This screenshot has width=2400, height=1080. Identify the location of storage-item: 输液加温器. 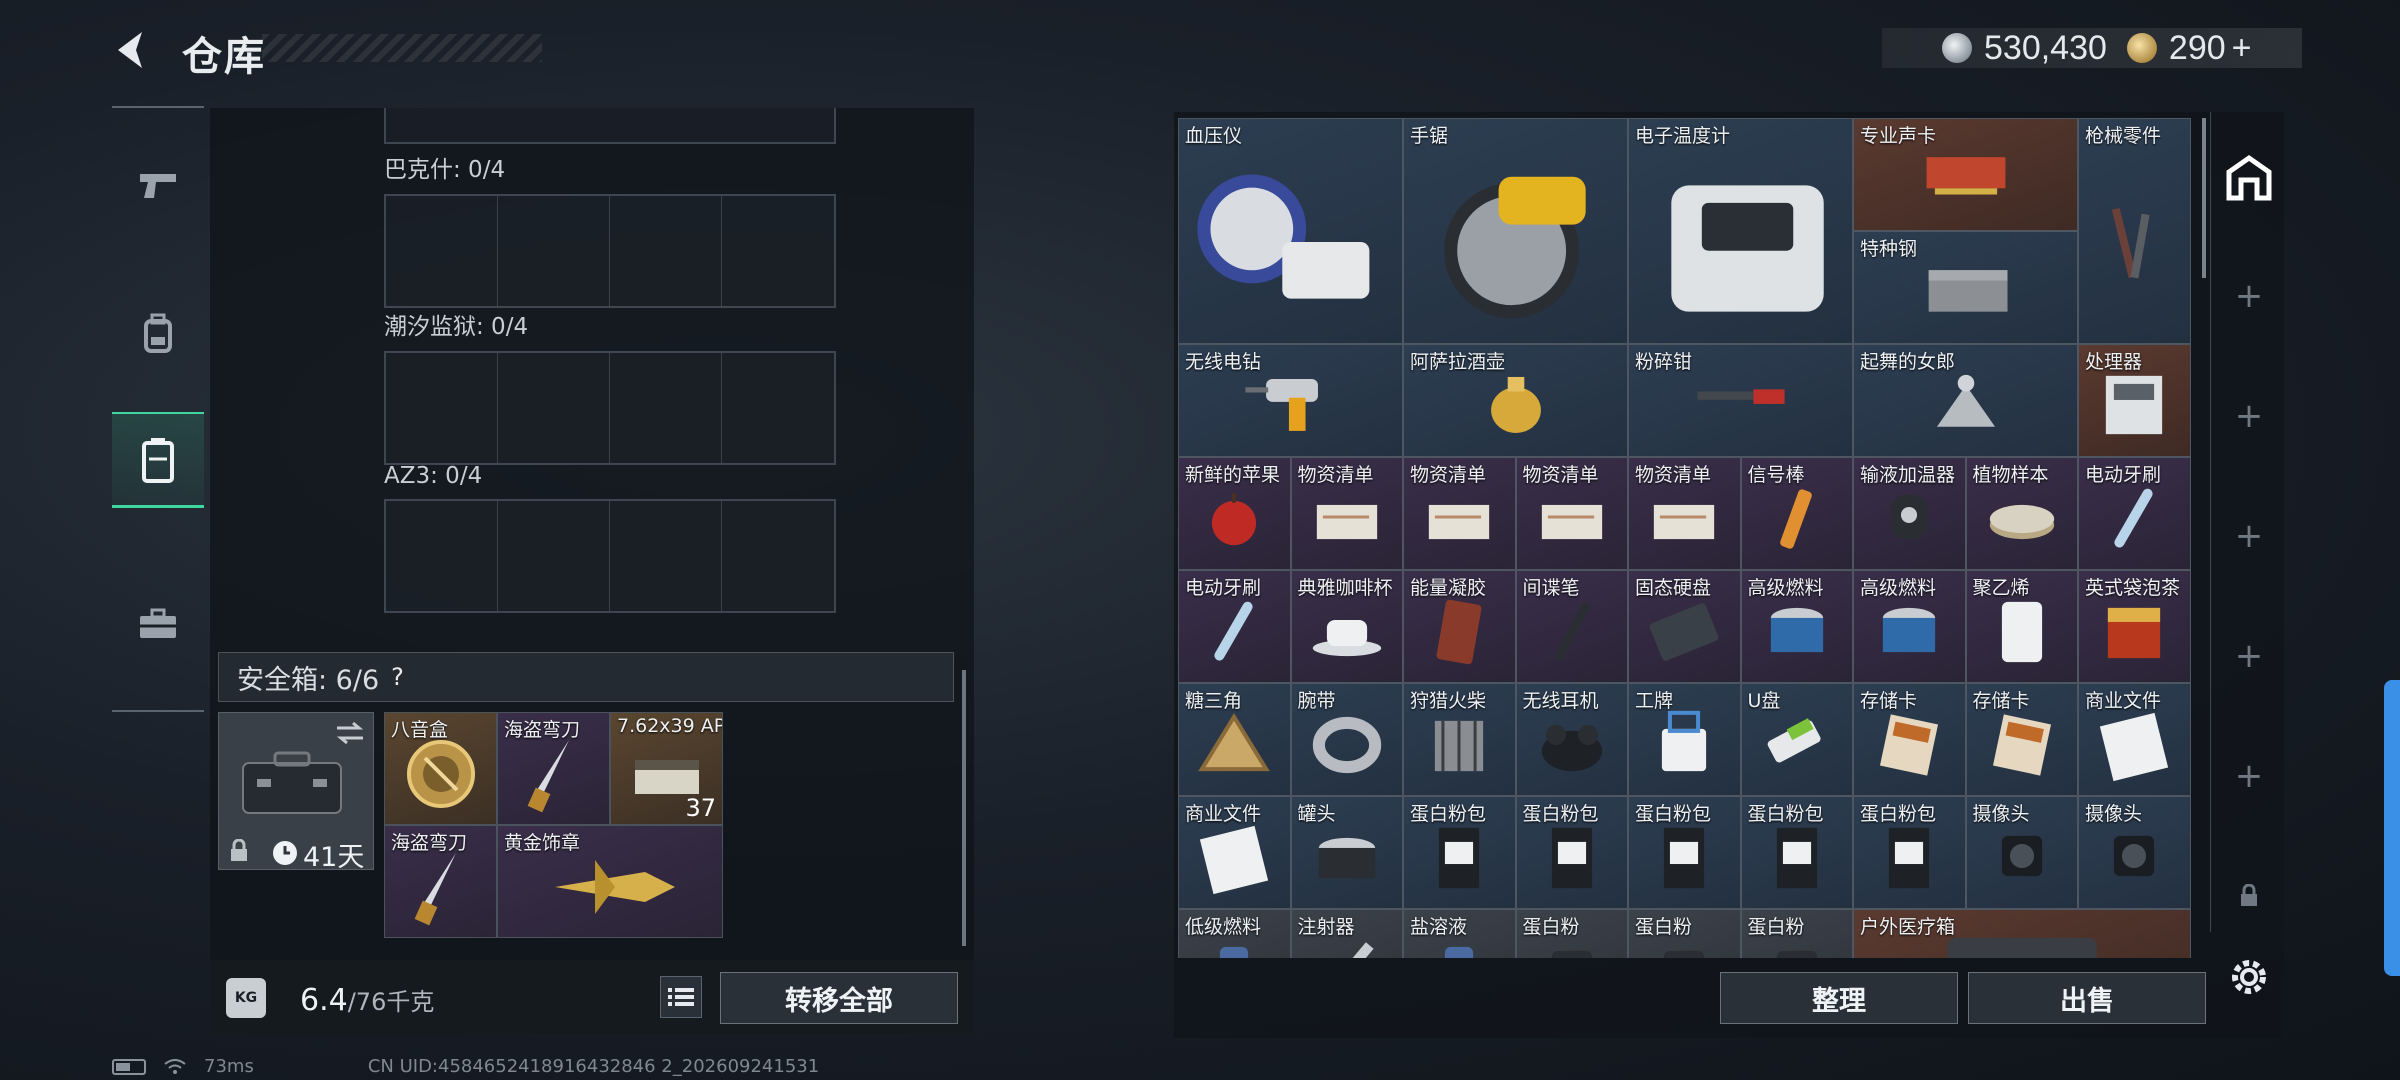
(1909, 513).